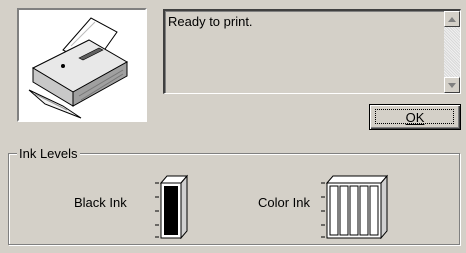 This screenshot has height=253, width=466. I want to click on scroll-up-button, so click(452, 19).